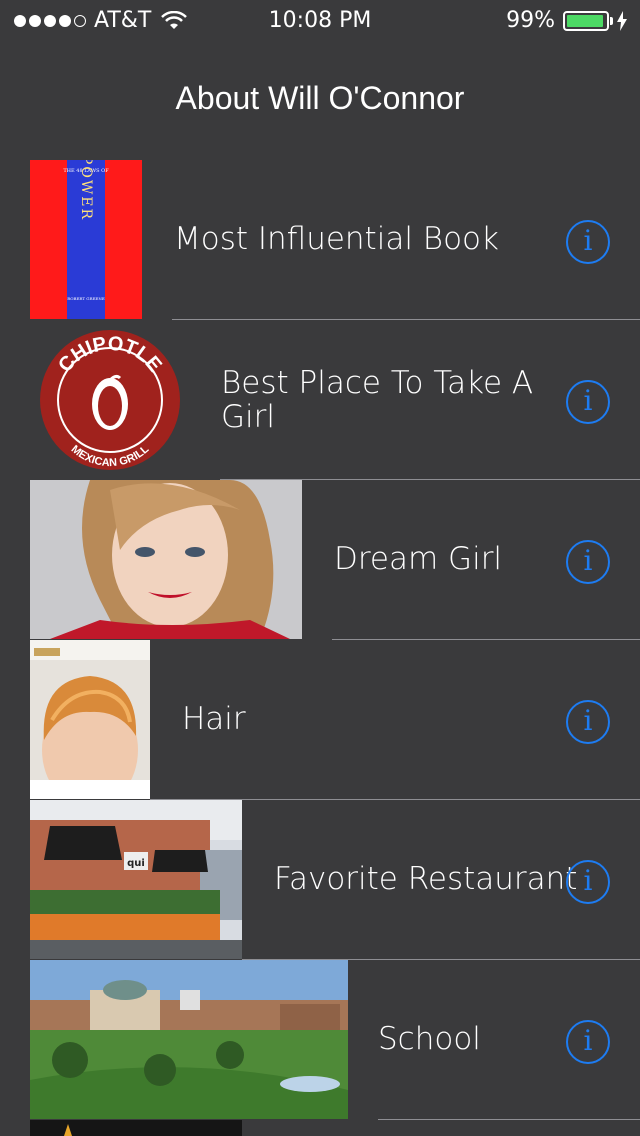 The width and height of the screenshot is (640, 1136). Describe the element at coordinates (86, 239) in the screenshot. I see `book-cover-image: THE 48 LAWS OF POWER ROBERT GREENE` at that location.